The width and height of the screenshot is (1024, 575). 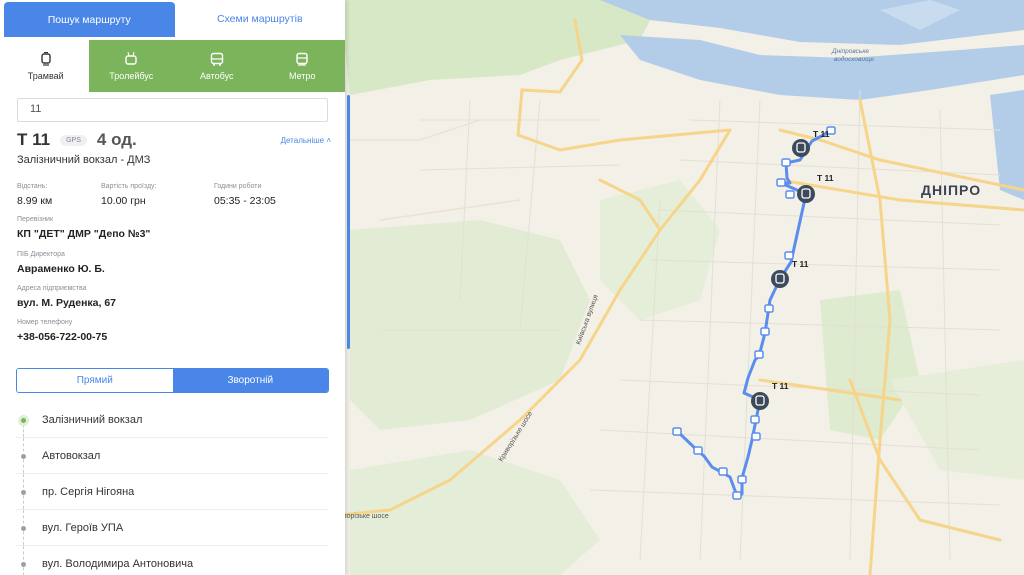 I want to click on mode-tab-label: Трамвай, so click(x=45, y=75).